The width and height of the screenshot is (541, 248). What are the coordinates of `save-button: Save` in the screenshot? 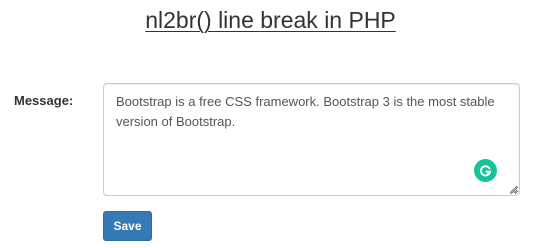 It's located at (127, 226).